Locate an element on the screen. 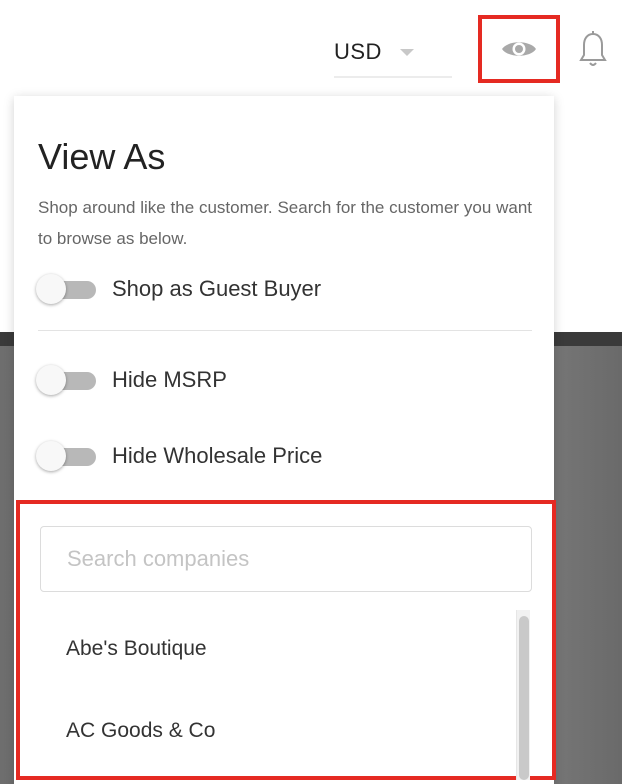 Image resolution: width=622 pixels, height=784 pixels. eye-icon is located at coordinates (519, 49).